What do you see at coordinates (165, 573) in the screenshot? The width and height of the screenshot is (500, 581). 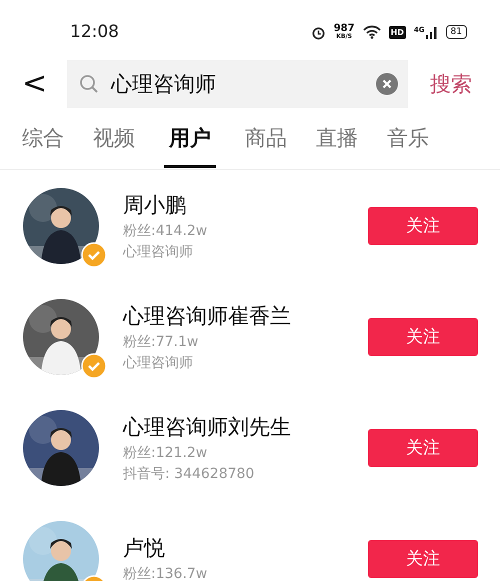 I see `follower-count: 粉丝:136.7w` at bounding box center [165, 573].